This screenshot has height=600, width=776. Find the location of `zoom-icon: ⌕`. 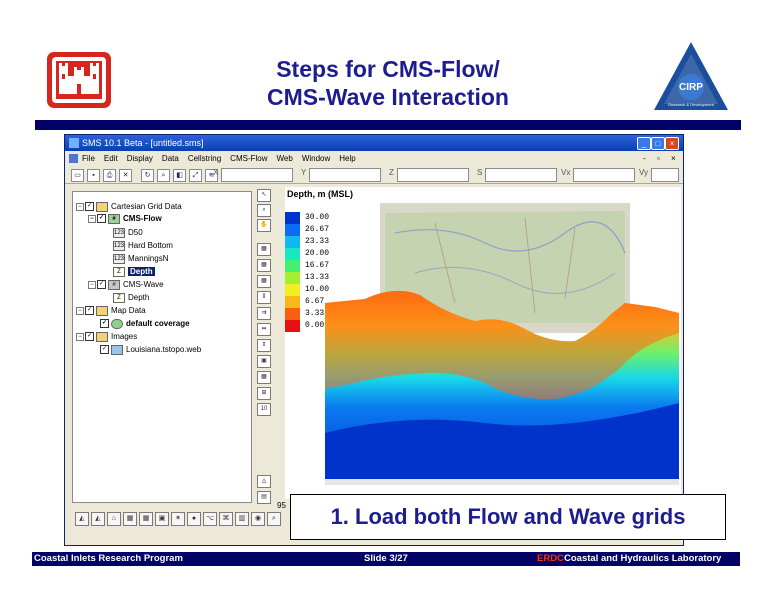

zoom-icon: ⌕ is located at coordinates (163, 175).